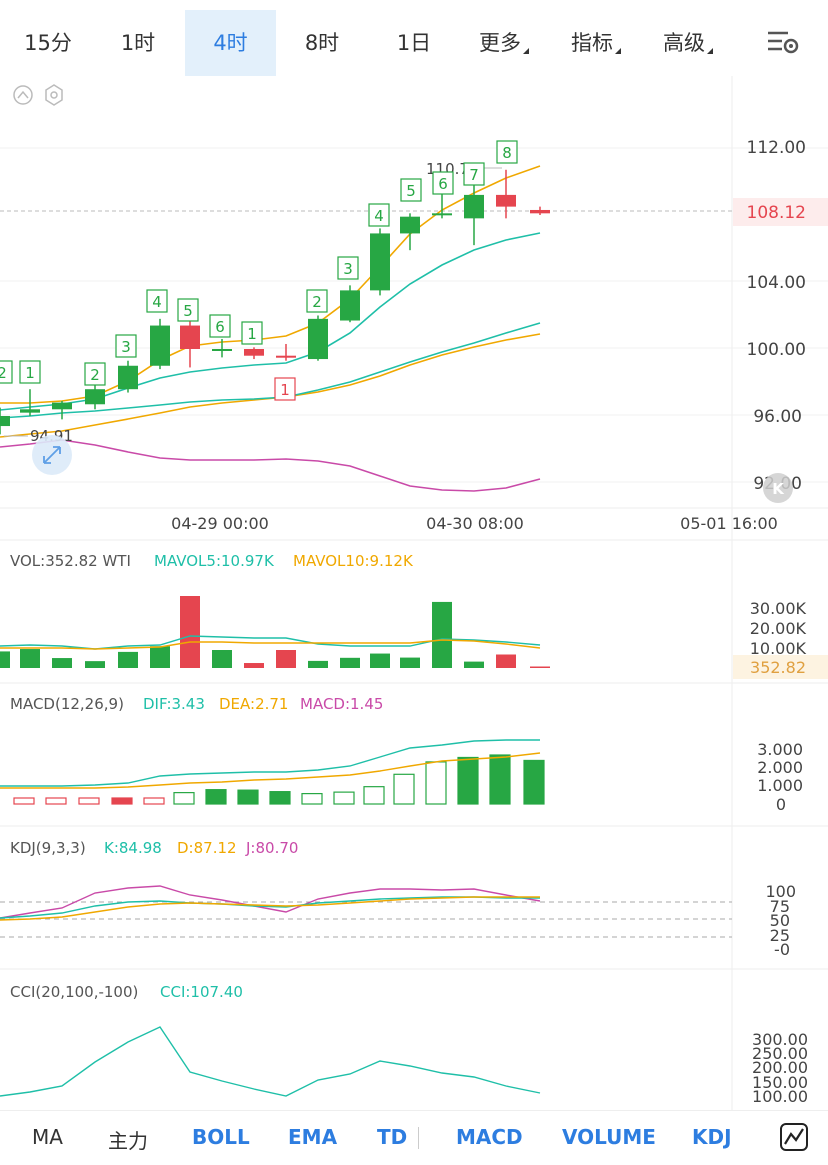  Describe the element at coordinates (781, 804) in the screenshot. I see `macd-tick: 0` at that location.